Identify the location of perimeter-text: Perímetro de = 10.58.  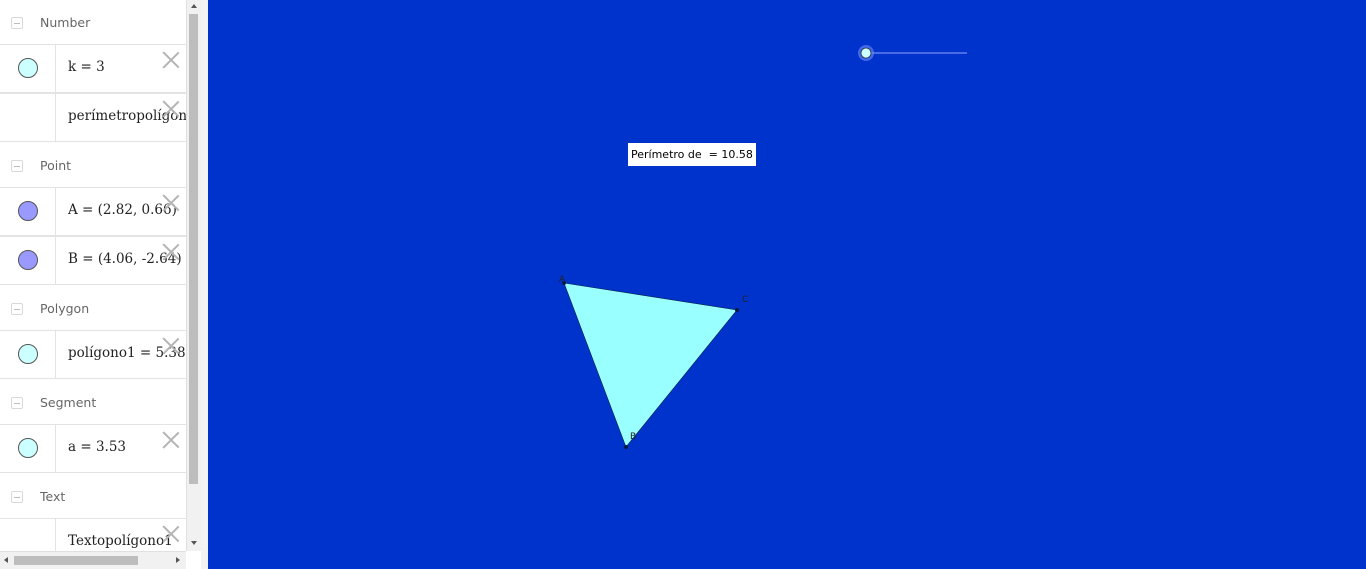
(692, 154).